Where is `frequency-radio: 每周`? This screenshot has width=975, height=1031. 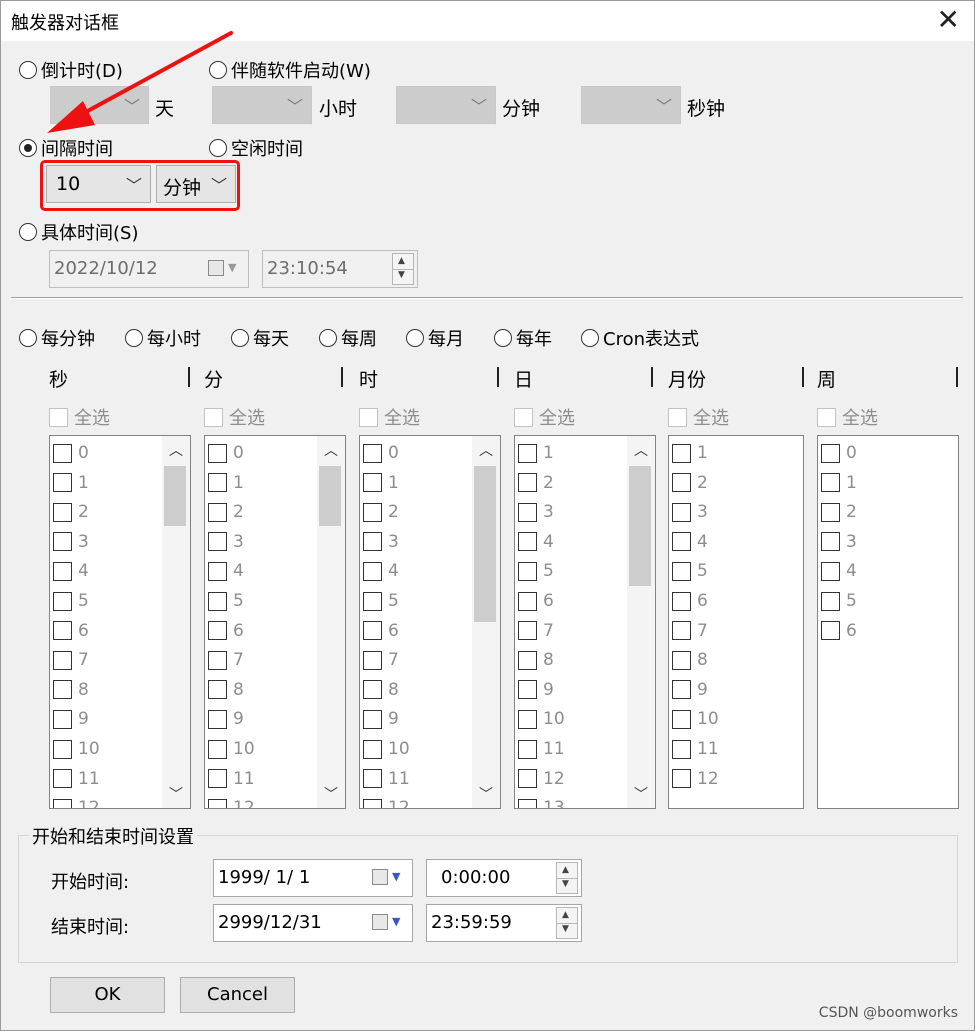 frequency-radio: 每周 is located at coordinates (348, 338).